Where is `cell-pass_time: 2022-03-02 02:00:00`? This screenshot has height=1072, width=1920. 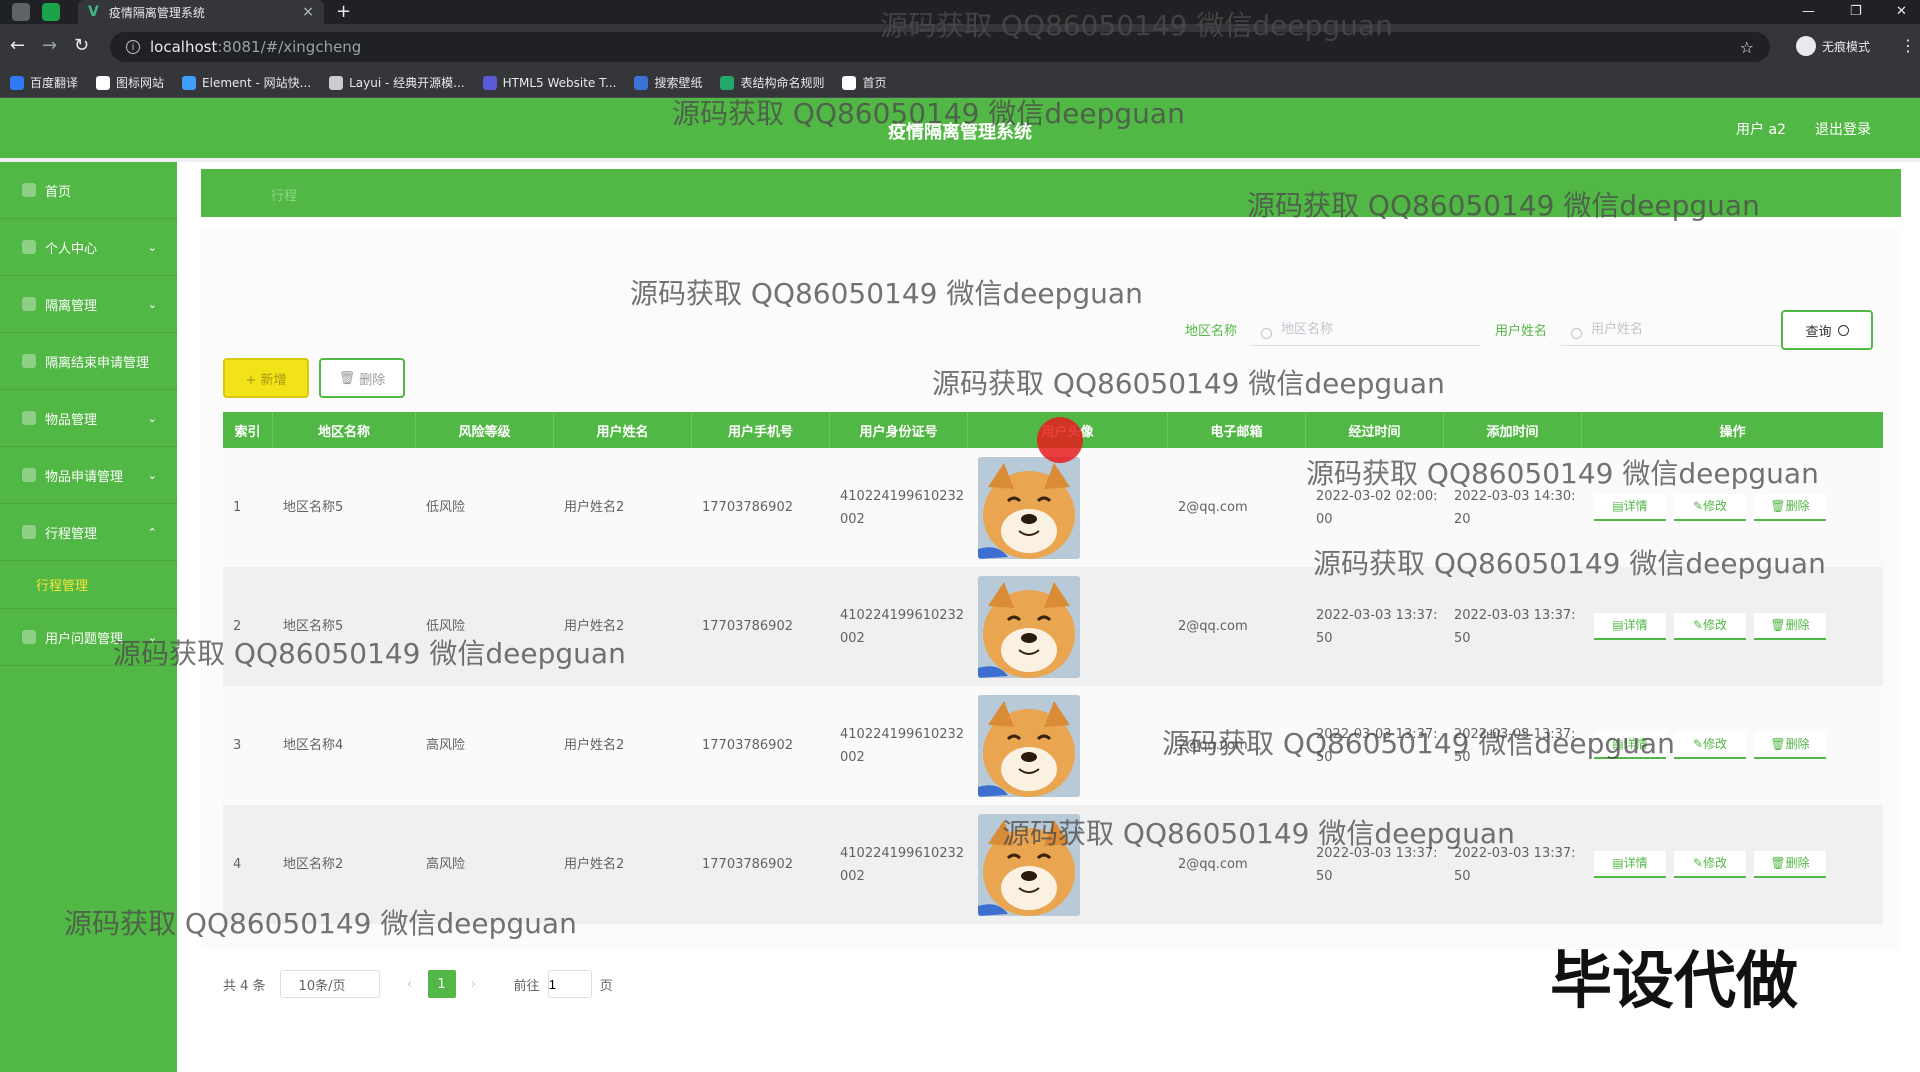
cell-pass_time: 2022-03-02 02:00:00 is located at coordinates (1377, 507).